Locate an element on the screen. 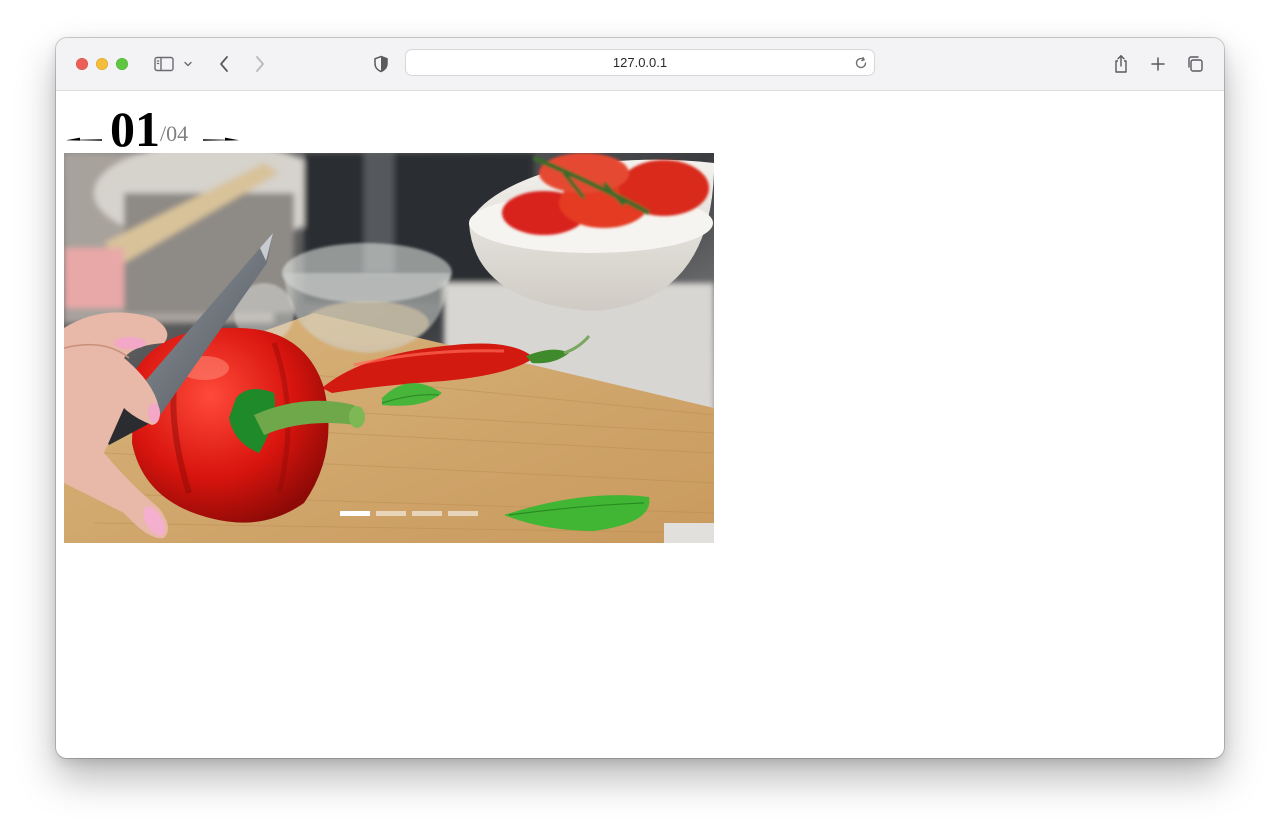 The width and height of the screenshot is (1280, 833). share-icon is located at coordinates (1121, 64).